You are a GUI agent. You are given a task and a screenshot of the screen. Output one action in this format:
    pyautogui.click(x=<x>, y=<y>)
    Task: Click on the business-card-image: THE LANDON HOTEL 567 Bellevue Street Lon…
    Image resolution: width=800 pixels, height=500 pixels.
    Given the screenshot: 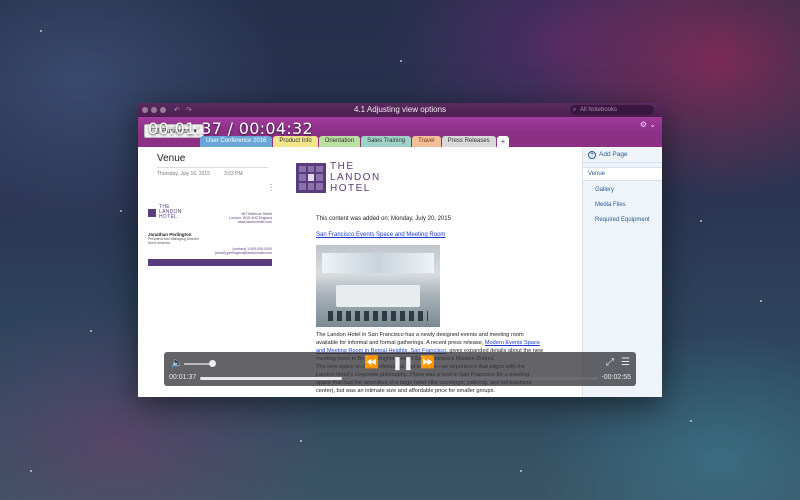 What is the action you would take?
    pyautogui.click(x=210, y=235)
    